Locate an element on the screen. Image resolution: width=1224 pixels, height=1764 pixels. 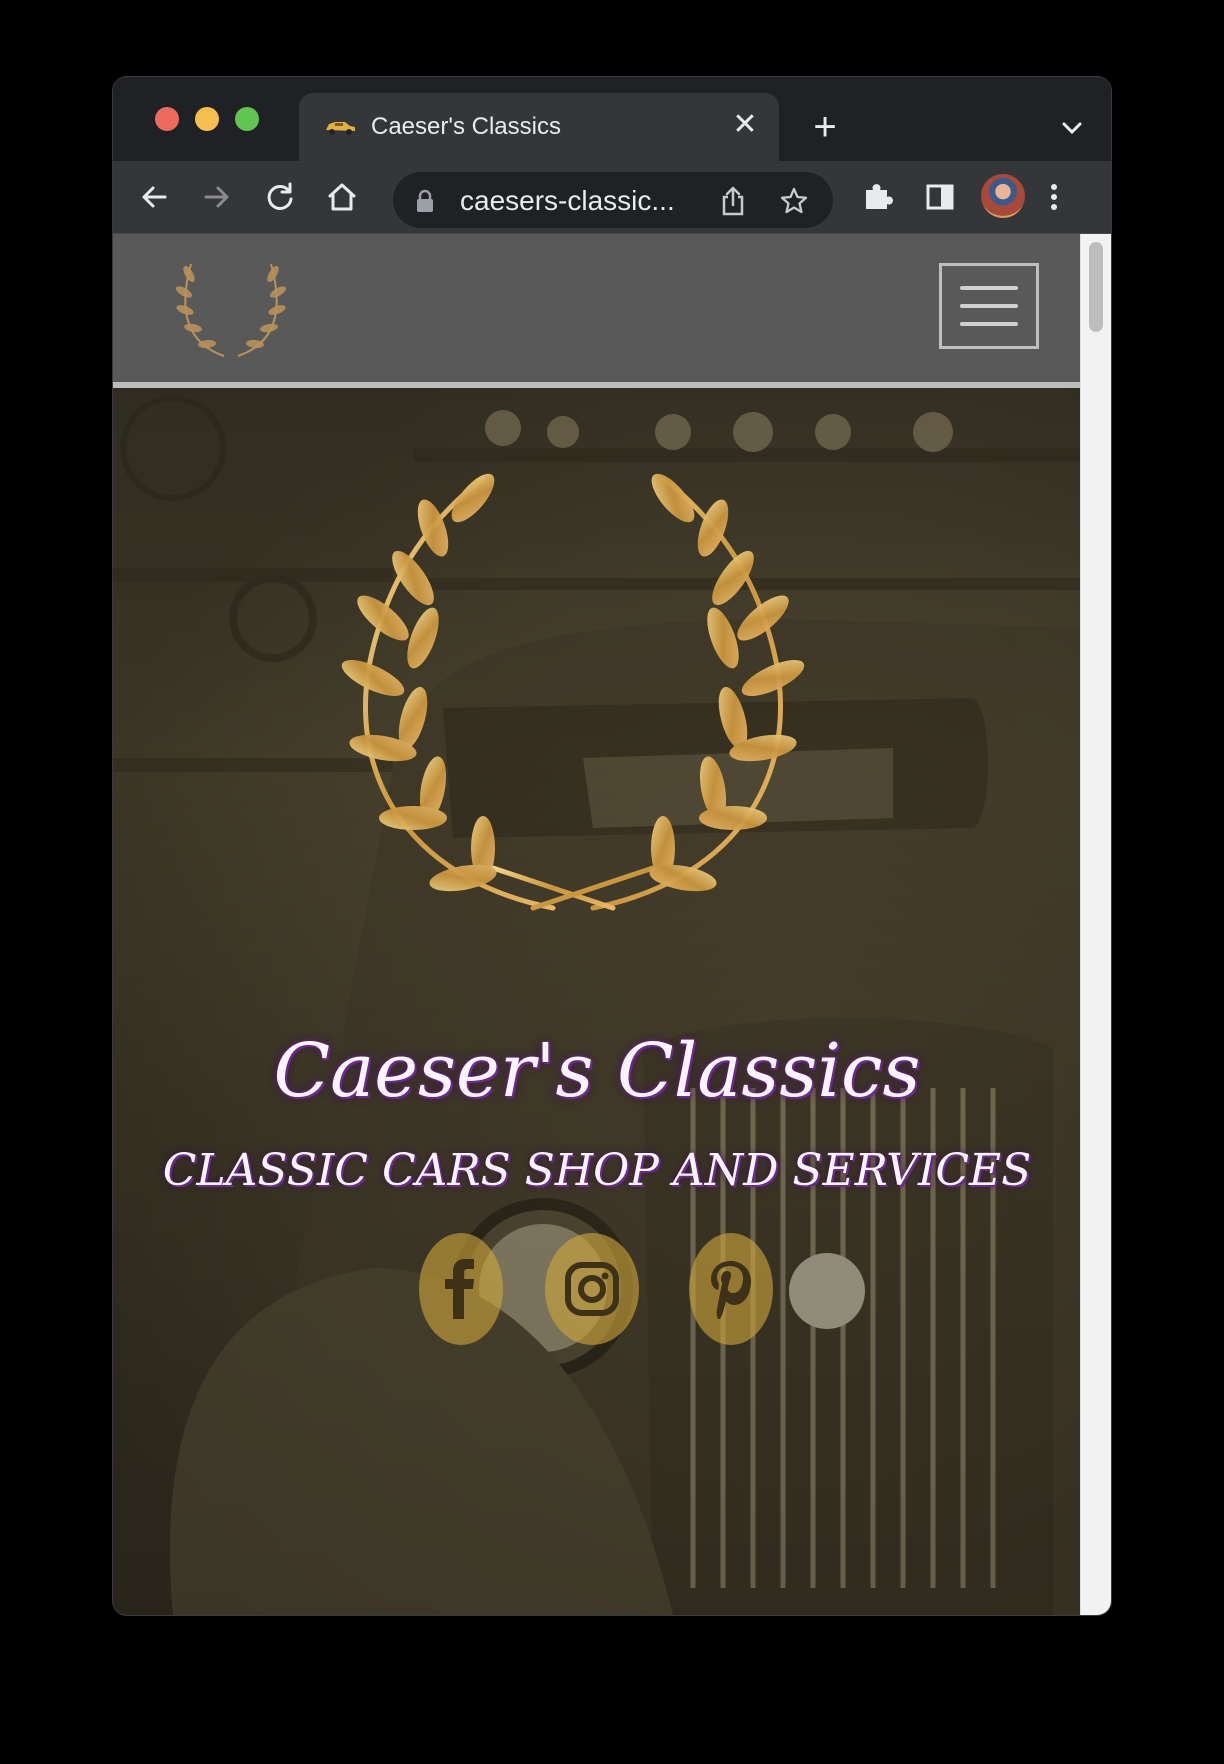
zoom-window-button is located at coordinates (247, 119).